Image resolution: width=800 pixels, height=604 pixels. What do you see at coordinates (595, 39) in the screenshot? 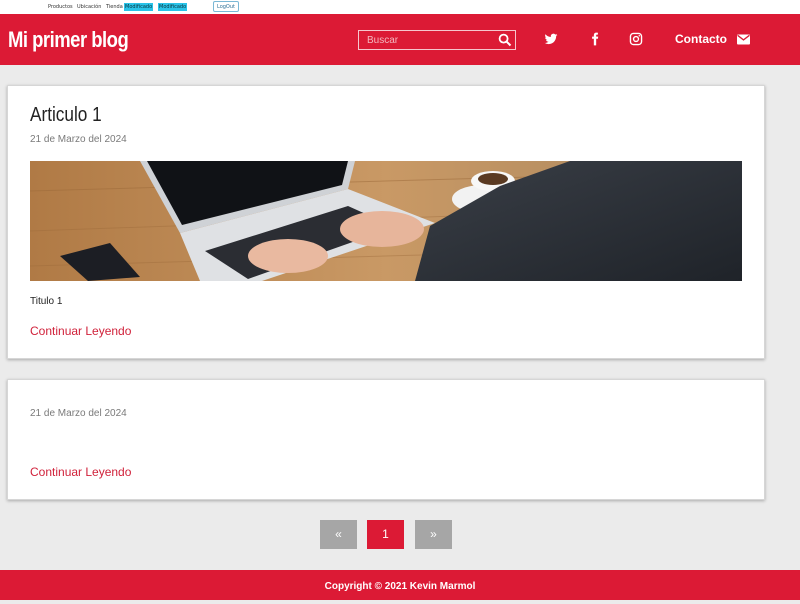
I see `facebook-icon` at bounding box center [595, 39].